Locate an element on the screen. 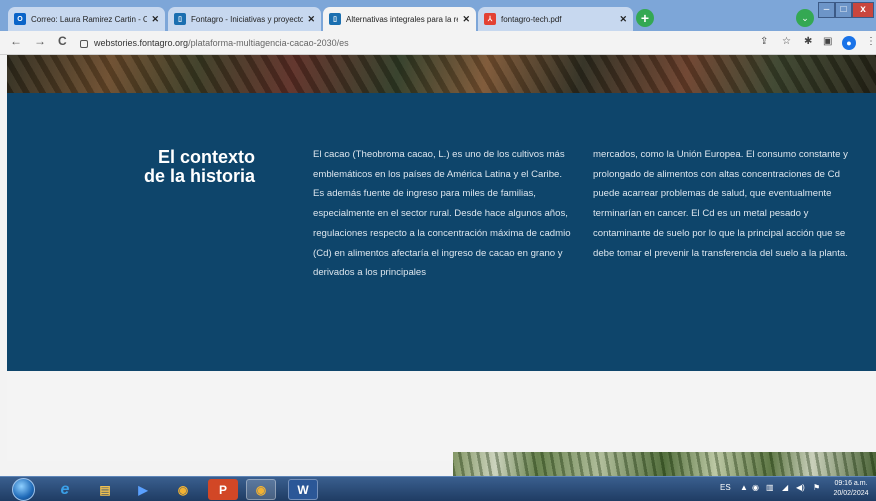  side-panel-icon: ▣ is located at coordinates (827, 41).